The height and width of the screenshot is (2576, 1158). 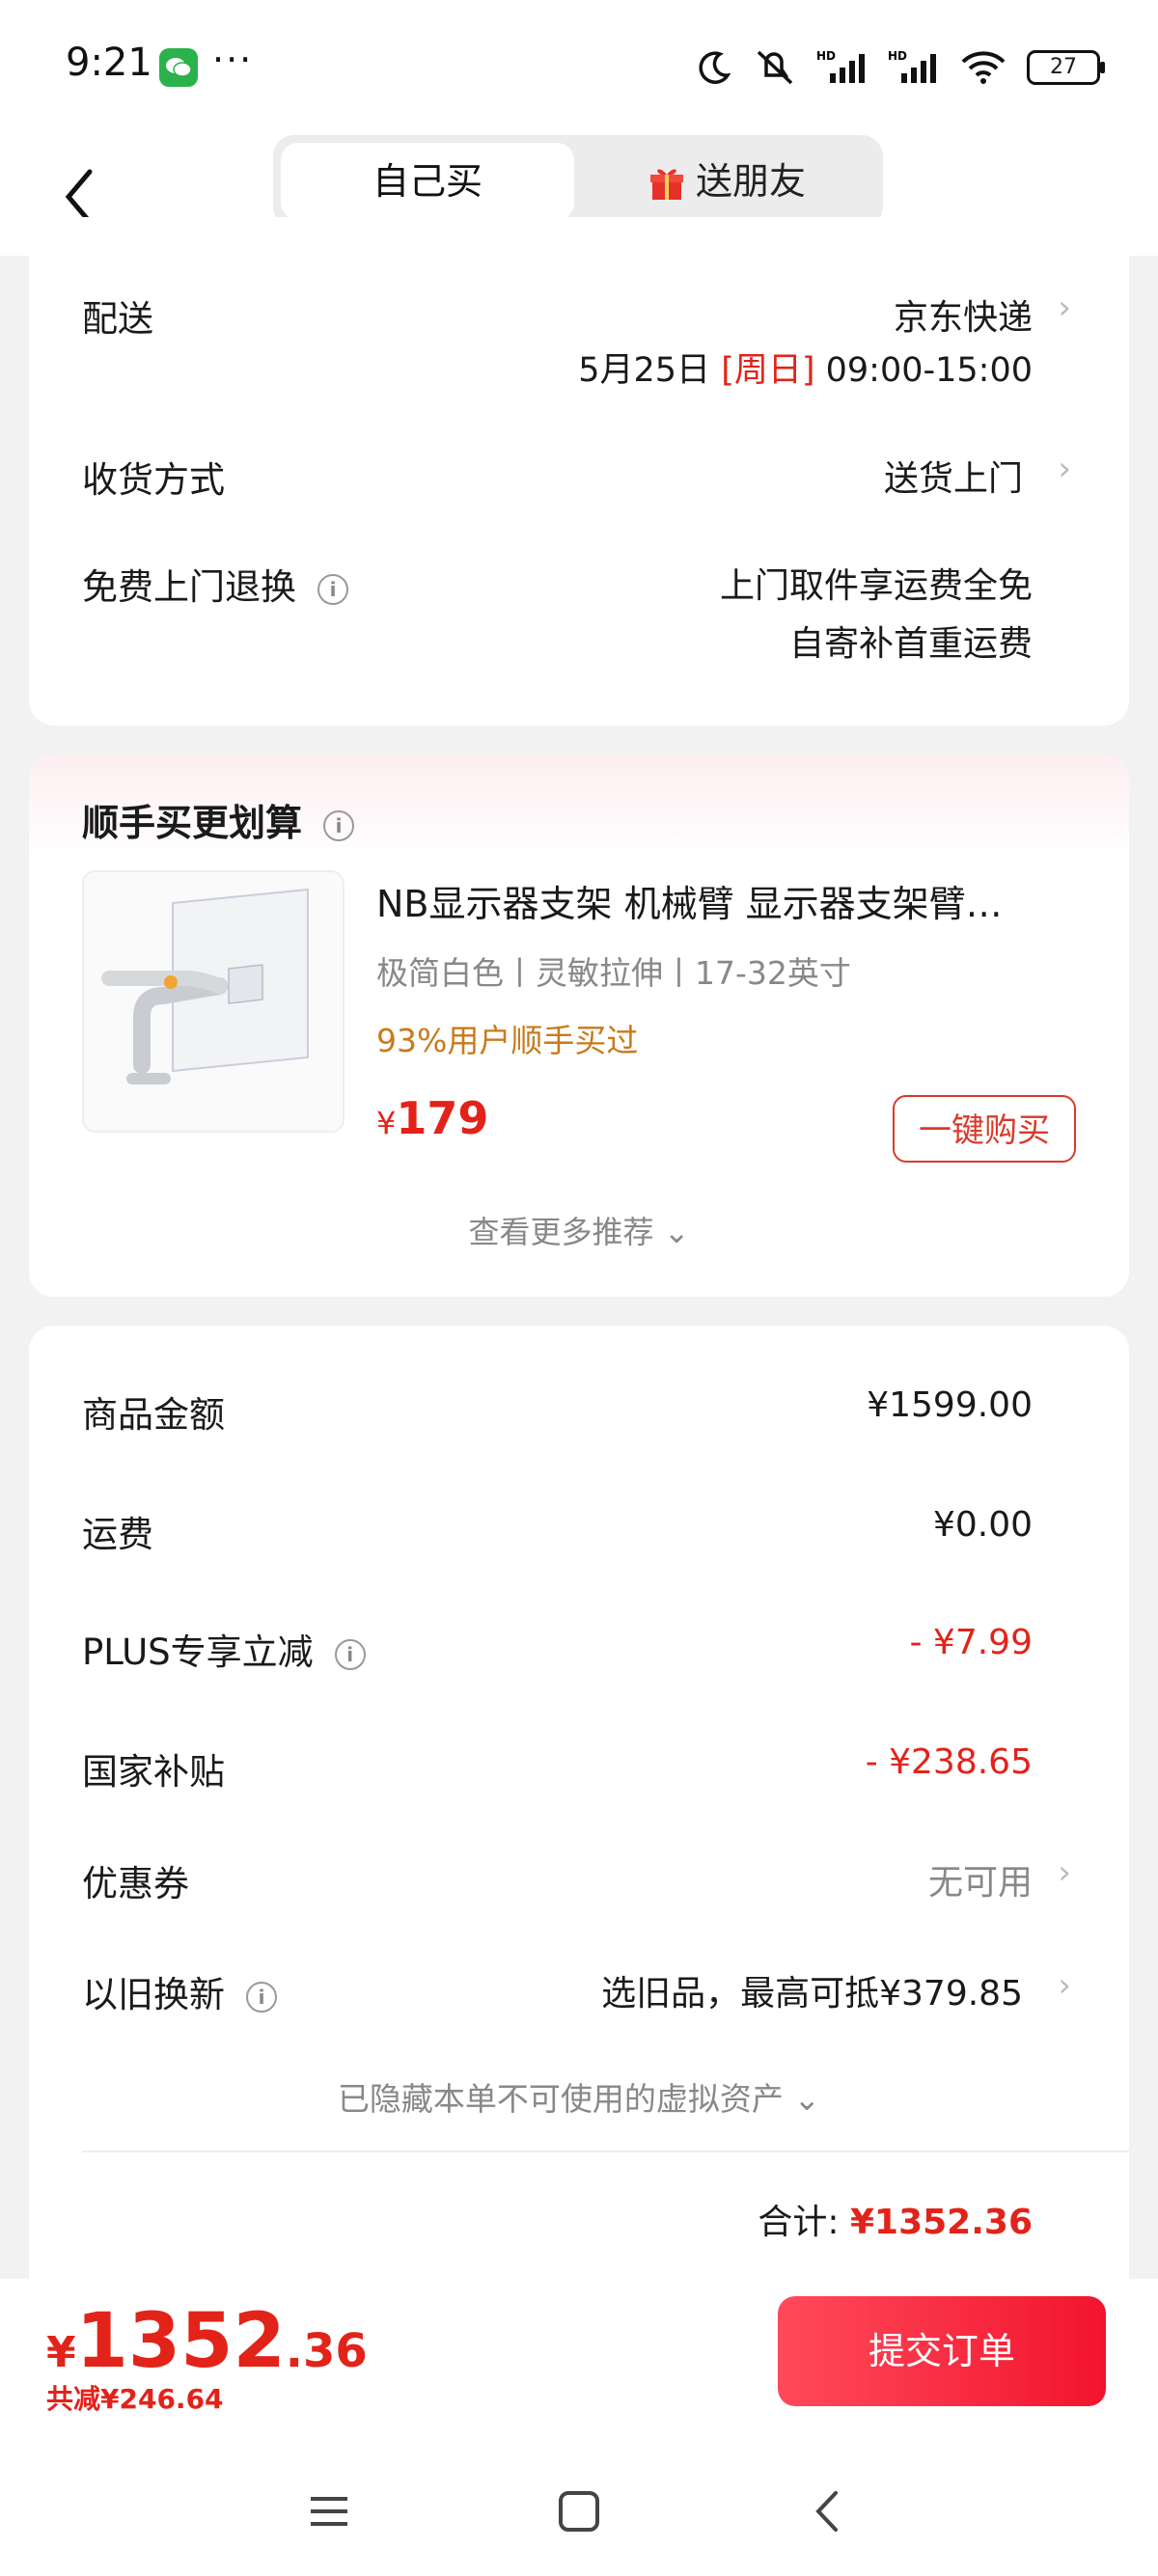 I want to click on product-buyers: 93%用户顺手买过, so click(x=507, y=1040).